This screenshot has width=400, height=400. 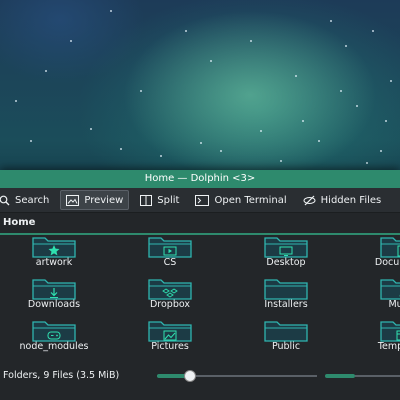 What do you see at coordinates (170, 346) in the screenshot?
I see `file-name: Pictures` at bounding box center [170, 346].